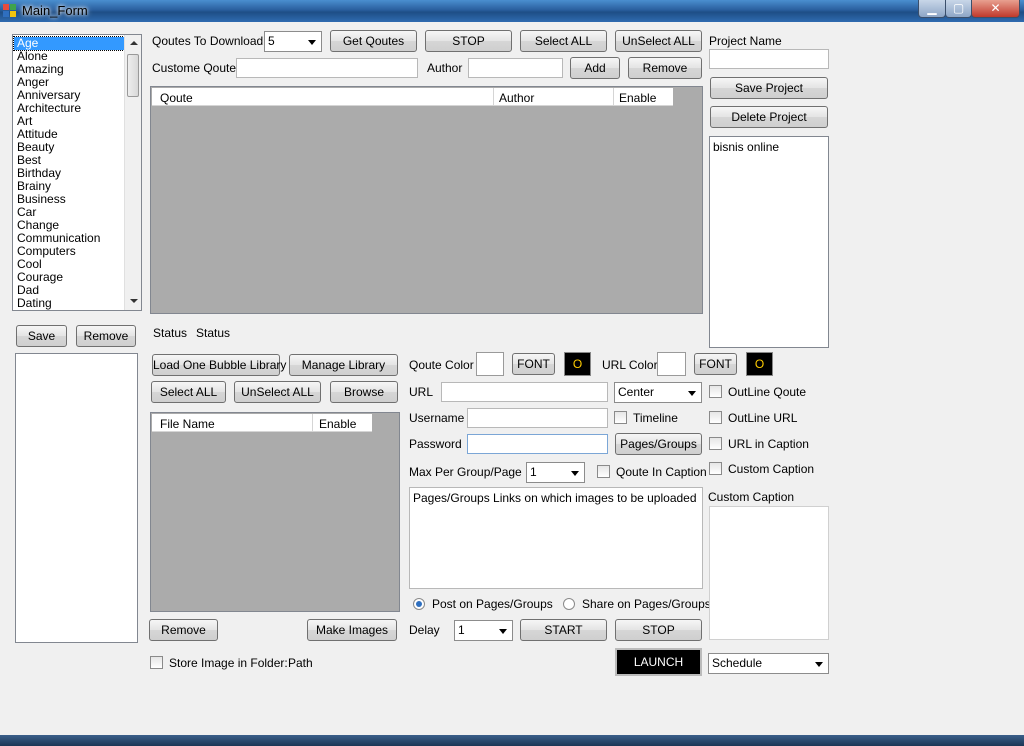 The width and height of the screenshot is (1024, 746). I want to click on save-project-button: Save Project, so click(769, 88).